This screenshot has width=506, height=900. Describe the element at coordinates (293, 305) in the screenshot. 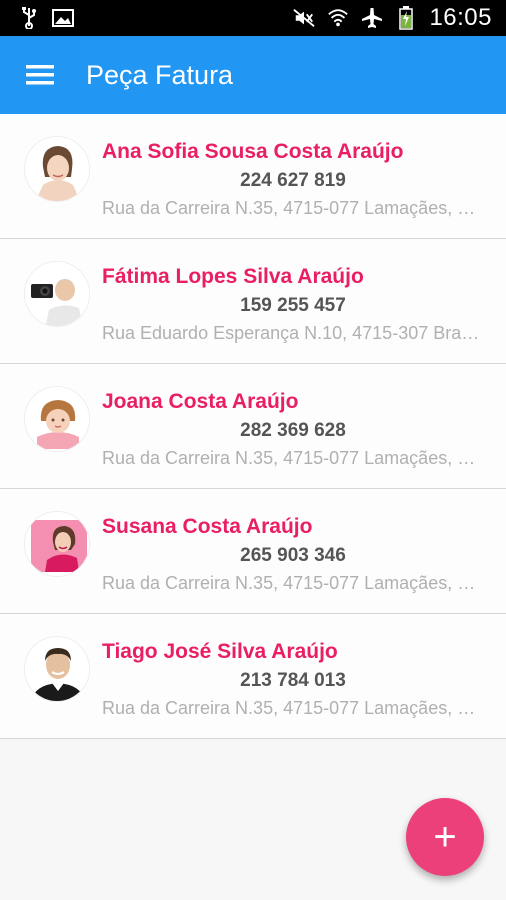

I see `contact-nif: 159 255 457` at that location.